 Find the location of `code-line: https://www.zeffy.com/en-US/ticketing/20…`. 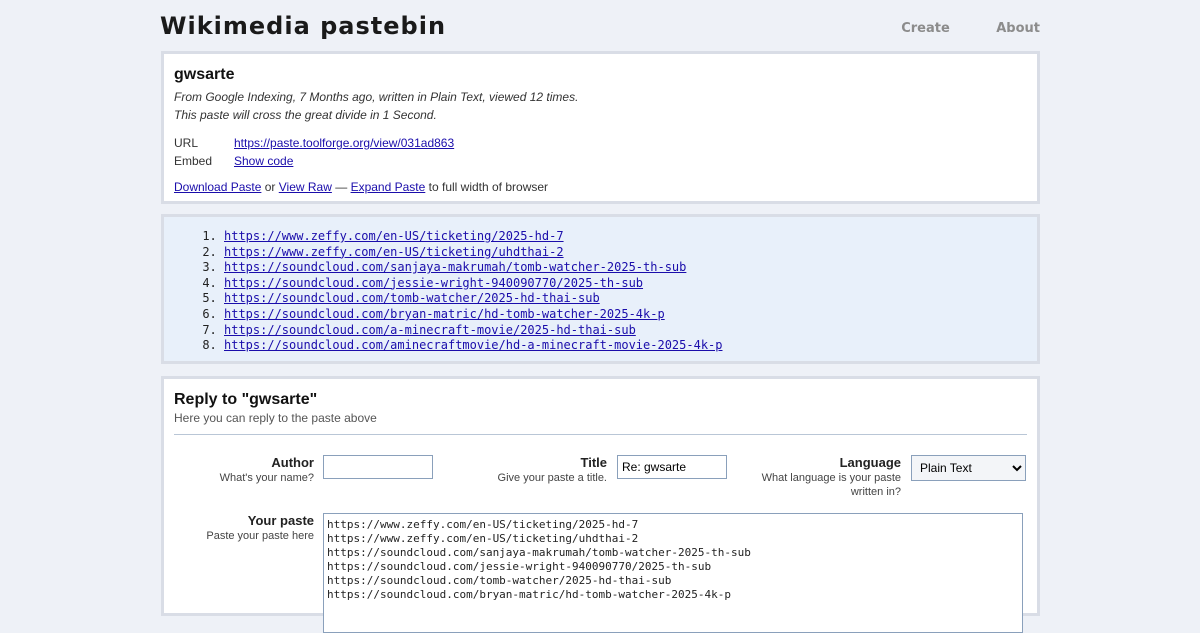

code-line: https://www.zeffy.com/en-US/ticketing/20… is located at coordinates (625, 237).